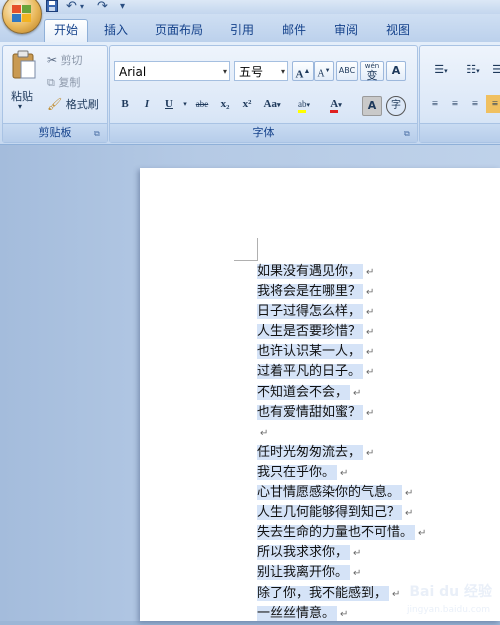 The height and width of the screenshot is (625, 500). I want to click on grow-font-button: A▲, so click(303, 71).